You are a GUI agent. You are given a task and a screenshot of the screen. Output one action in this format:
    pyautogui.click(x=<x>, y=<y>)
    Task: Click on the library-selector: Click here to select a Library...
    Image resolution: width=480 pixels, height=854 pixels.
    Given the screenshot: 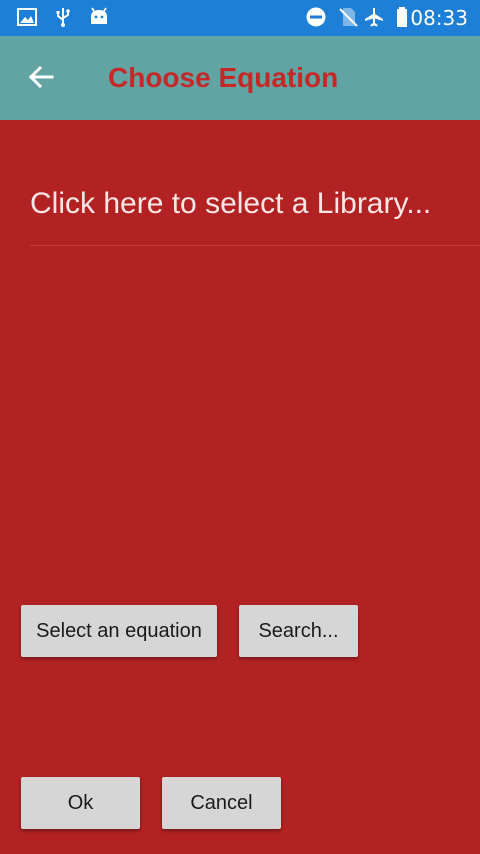 What is the action you would take?
    pyautogui.click(x=255, y=214)
    